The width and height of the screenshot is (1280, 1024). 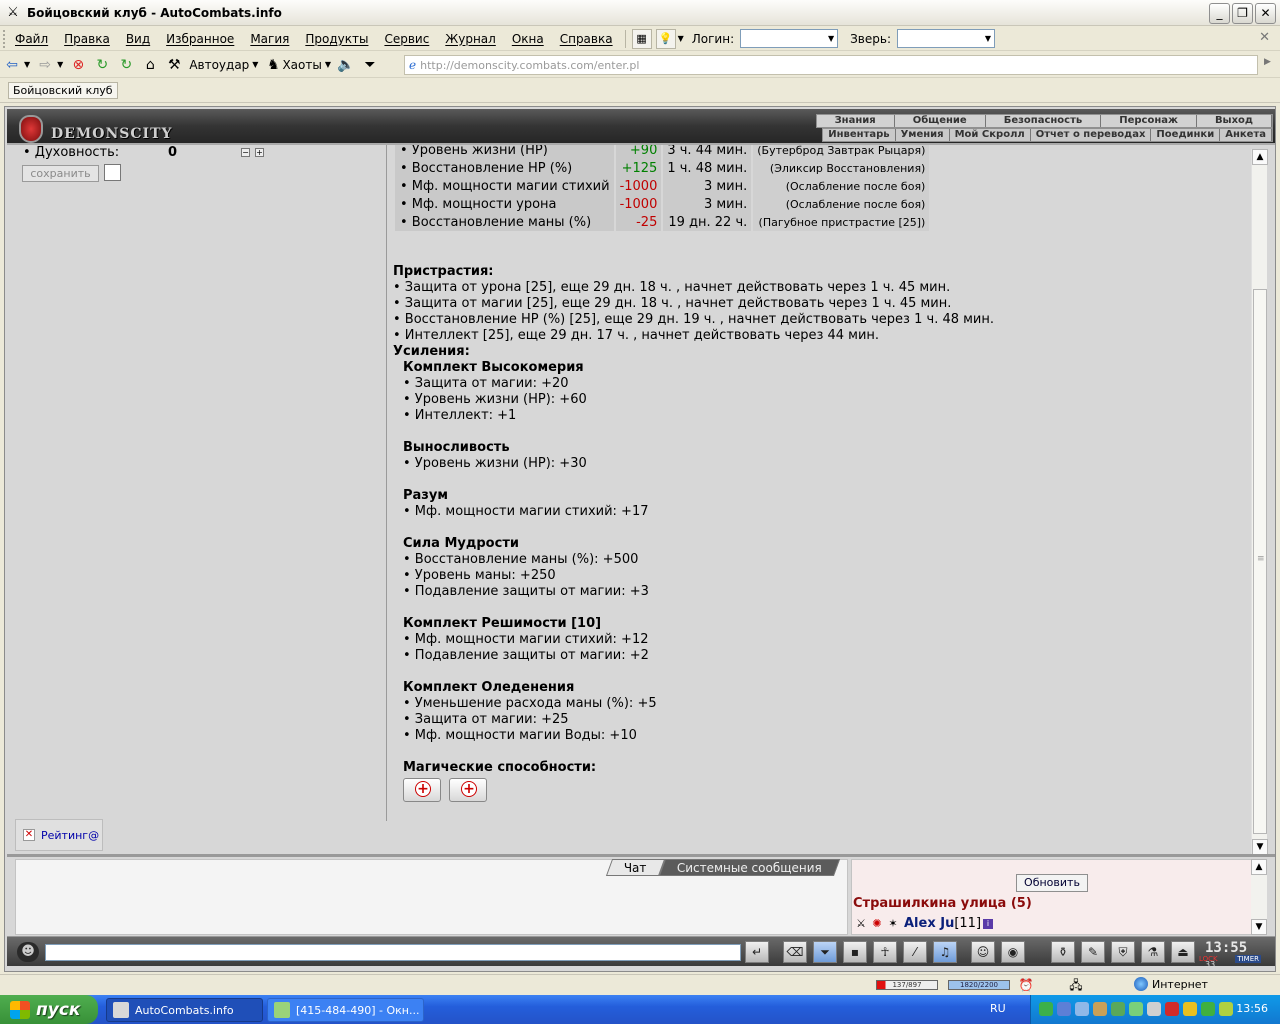 I want to click on music-icon: ♫, so click(x=945, y=952).